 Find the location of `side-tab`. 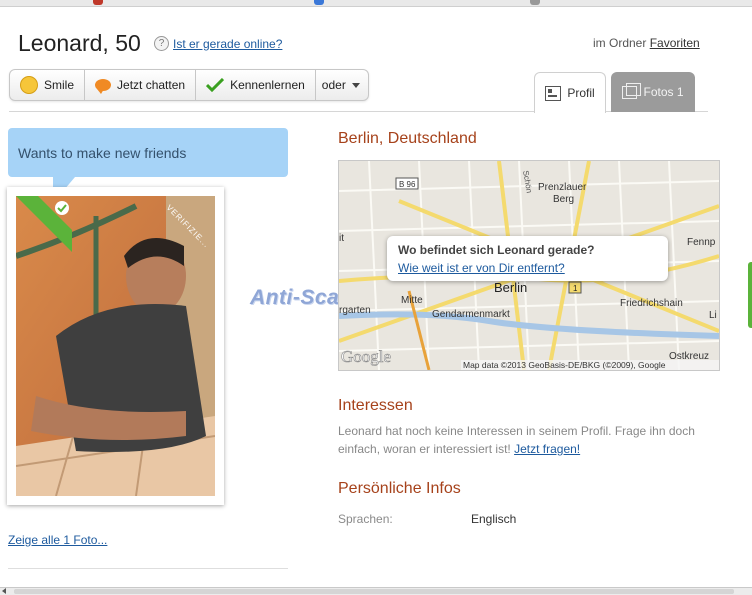

side-tab is located at coordinates (750, 295).